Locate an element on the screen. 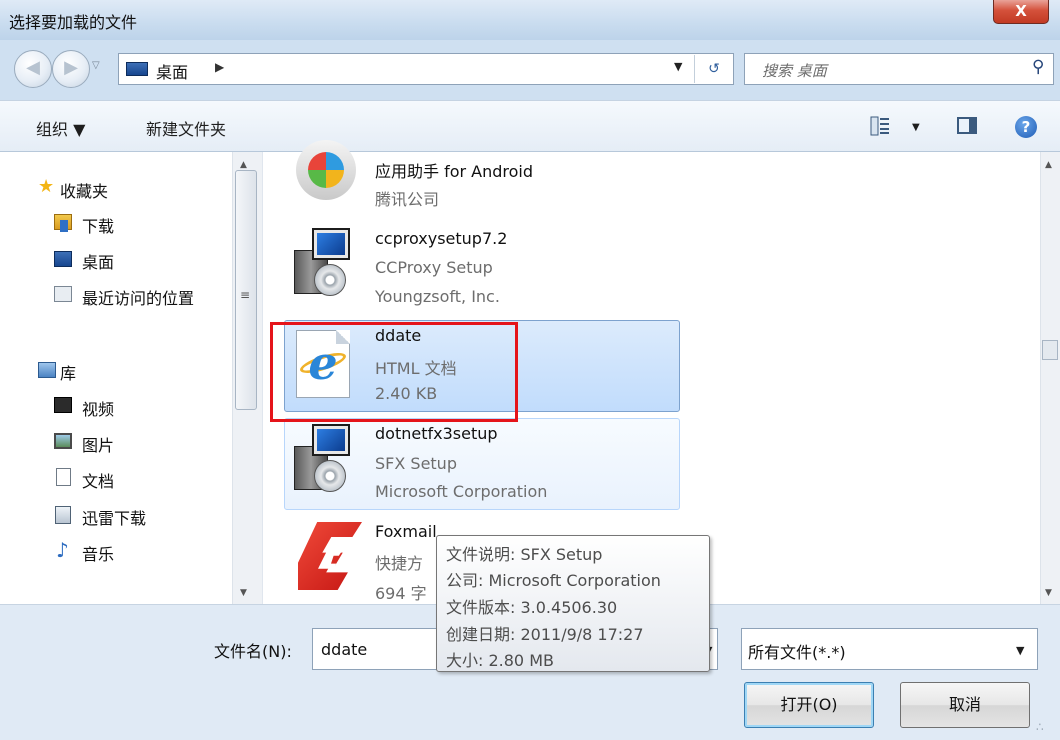 This screenshot has width=1060, height=740. forward-button: ▶ is located at coordinates (71, 69).